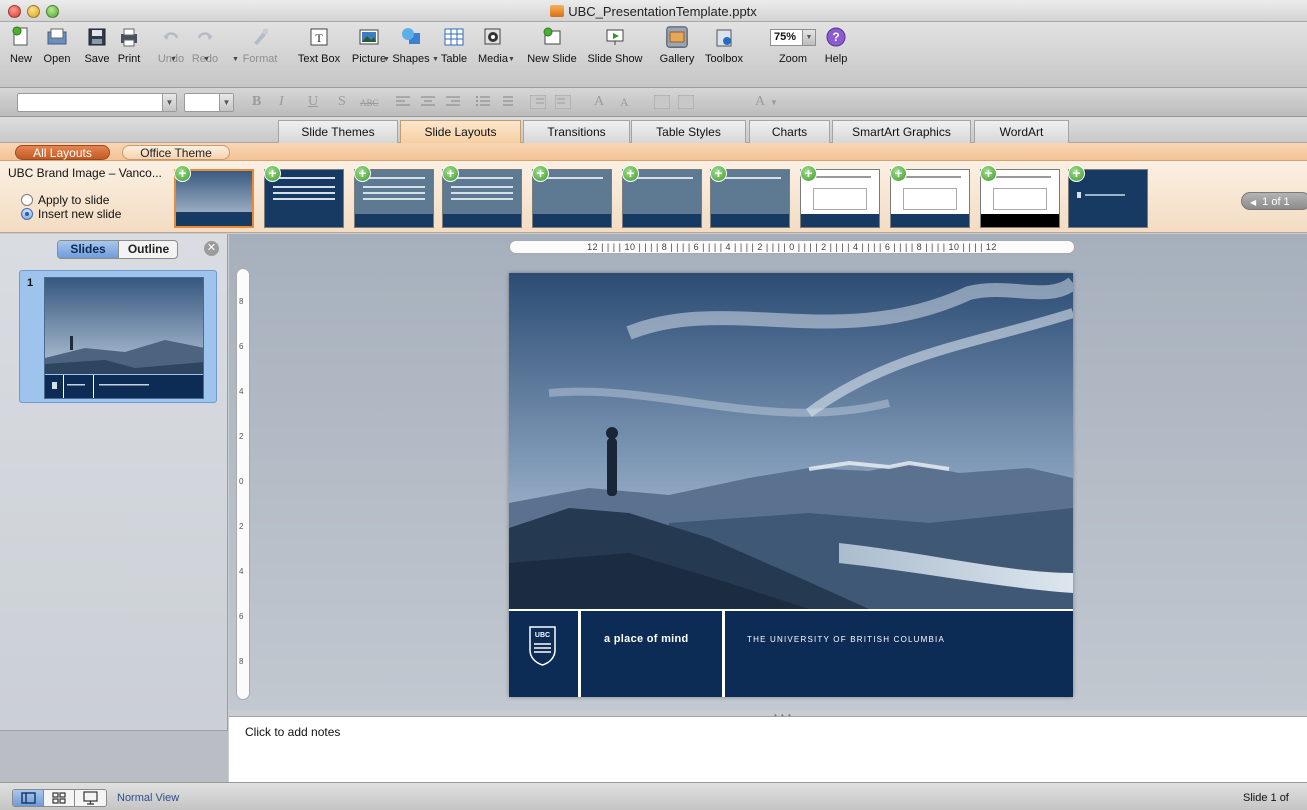  I want to click on toolbar-text-box-button: T Text Box, so click(319, 45).